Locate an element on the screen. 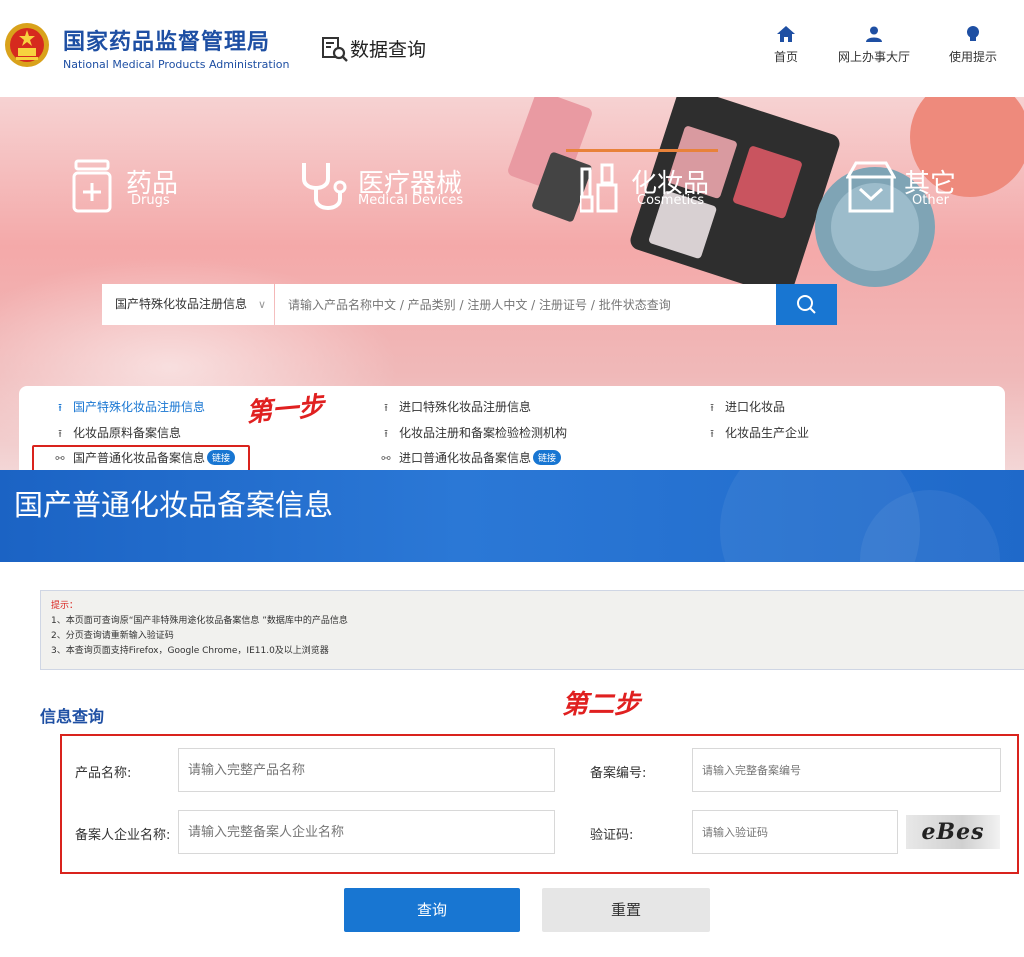 This screenshot has height=957, width=1024. tips-title: 提示： is located at coordinates (65, 606).